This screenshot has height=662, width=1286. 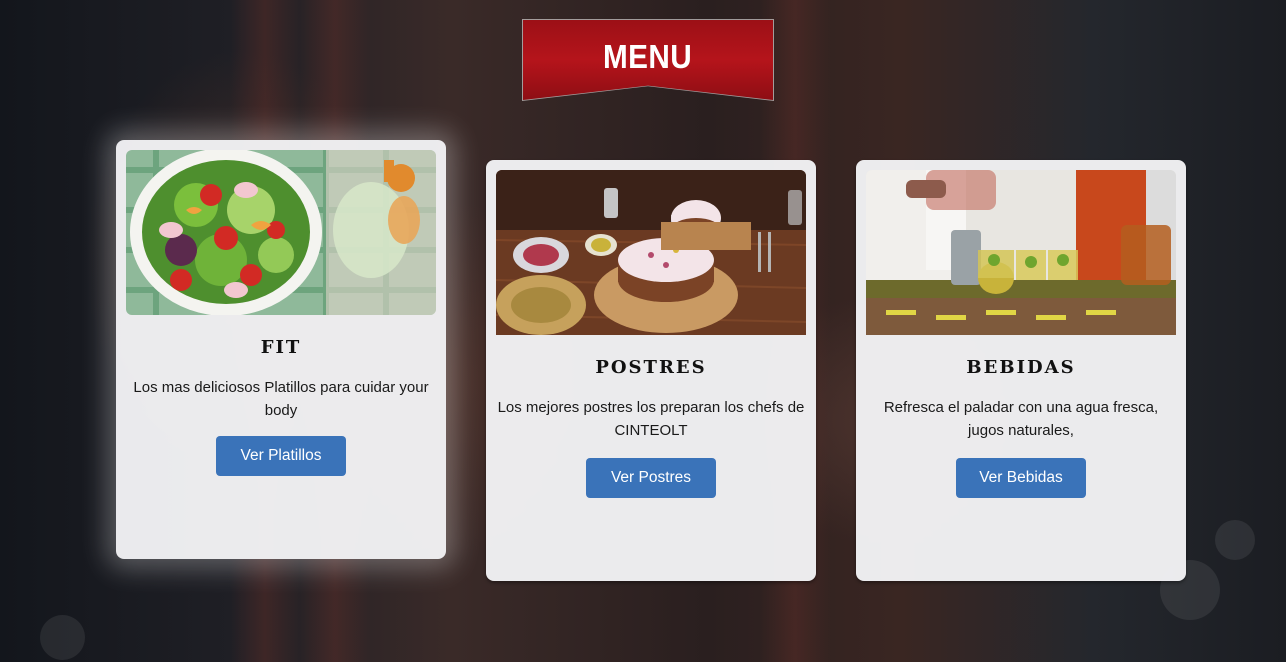 What do you see at coordinates (648, 56) in the screenshot?
I see `page-title: MENU` at bounding box center [648, 56].